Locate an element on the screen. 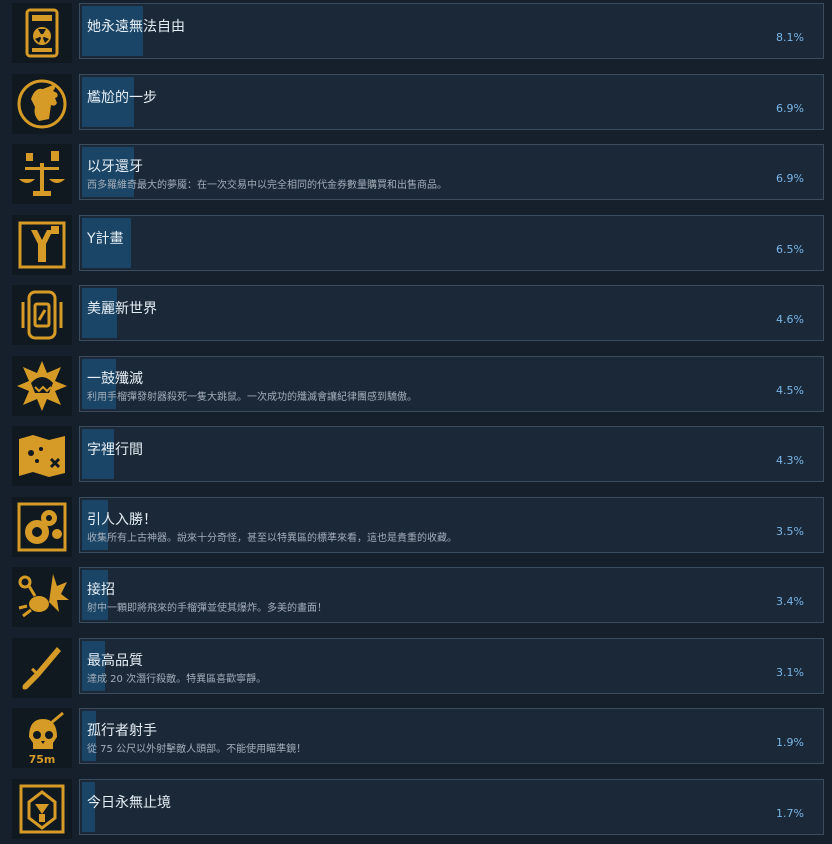 This screenshot has height=844, width=832. grenade-burst-icon is located at coordinates (43, 596).